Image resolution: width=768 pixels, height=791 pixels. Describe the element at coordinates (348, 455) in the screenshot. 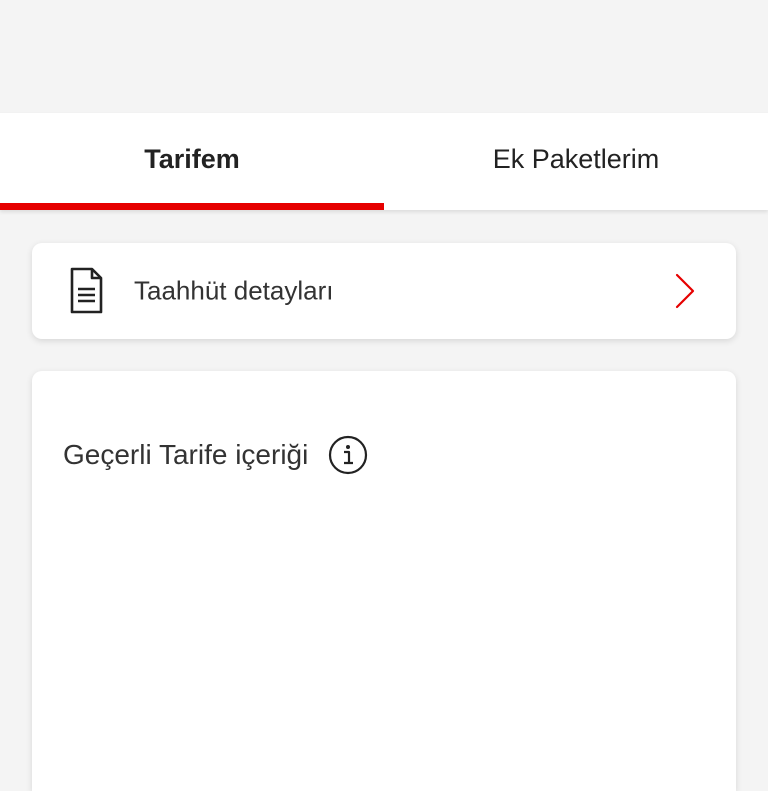

I see `info-icon` at that location.